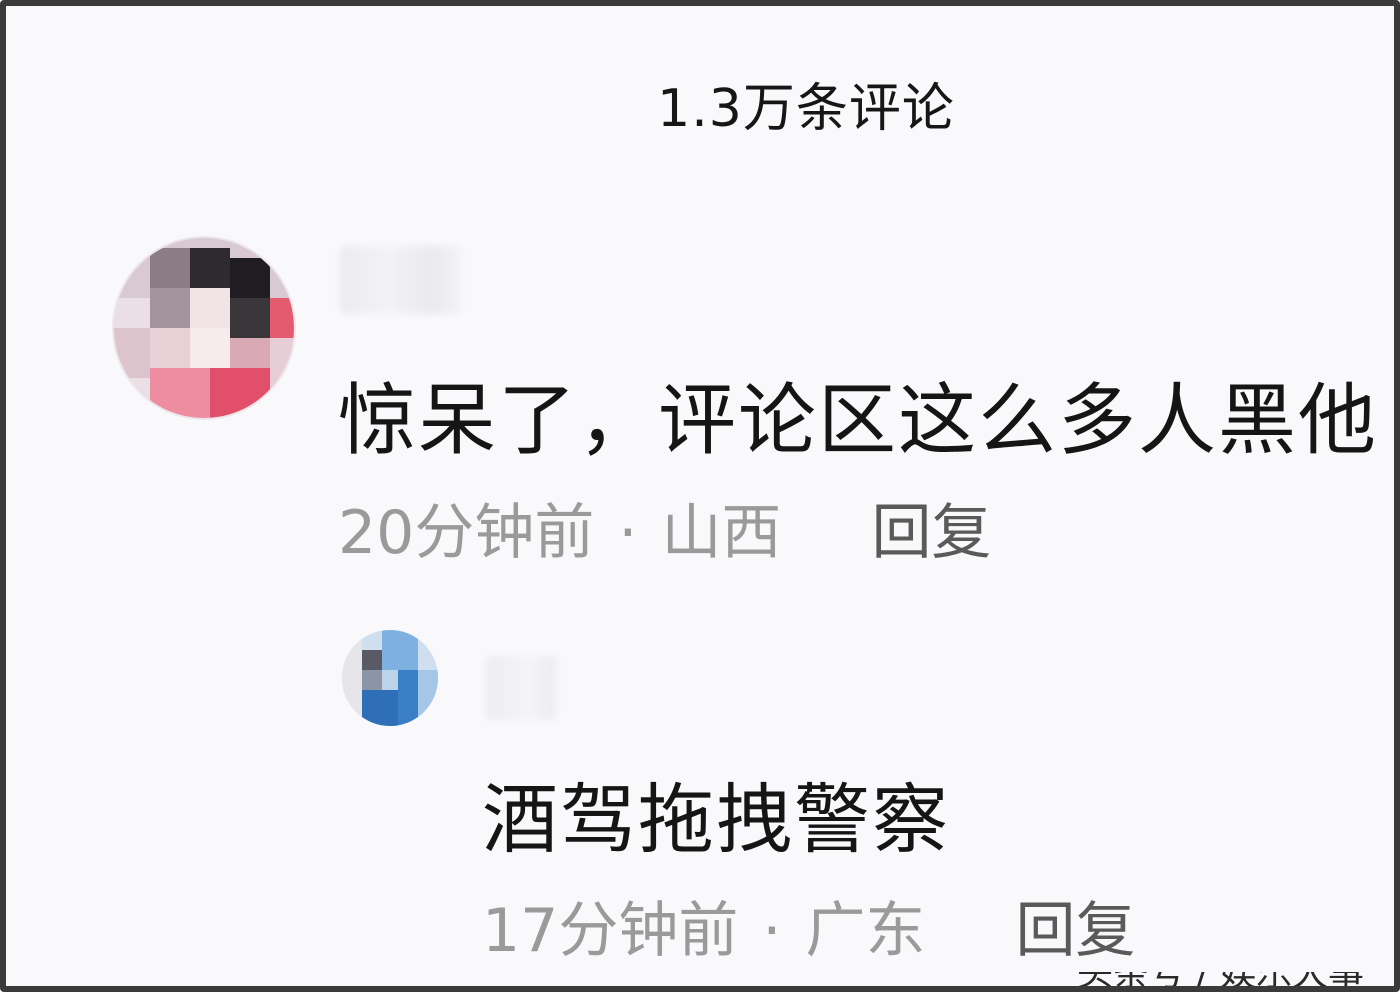 This screenshot has width=1400, height=992. What do you see at coordinates (1220, 979) in the screenshot?
I see `watermark-text: 头条号 / 娱乐大事件` at bounding box center [1220, 979].